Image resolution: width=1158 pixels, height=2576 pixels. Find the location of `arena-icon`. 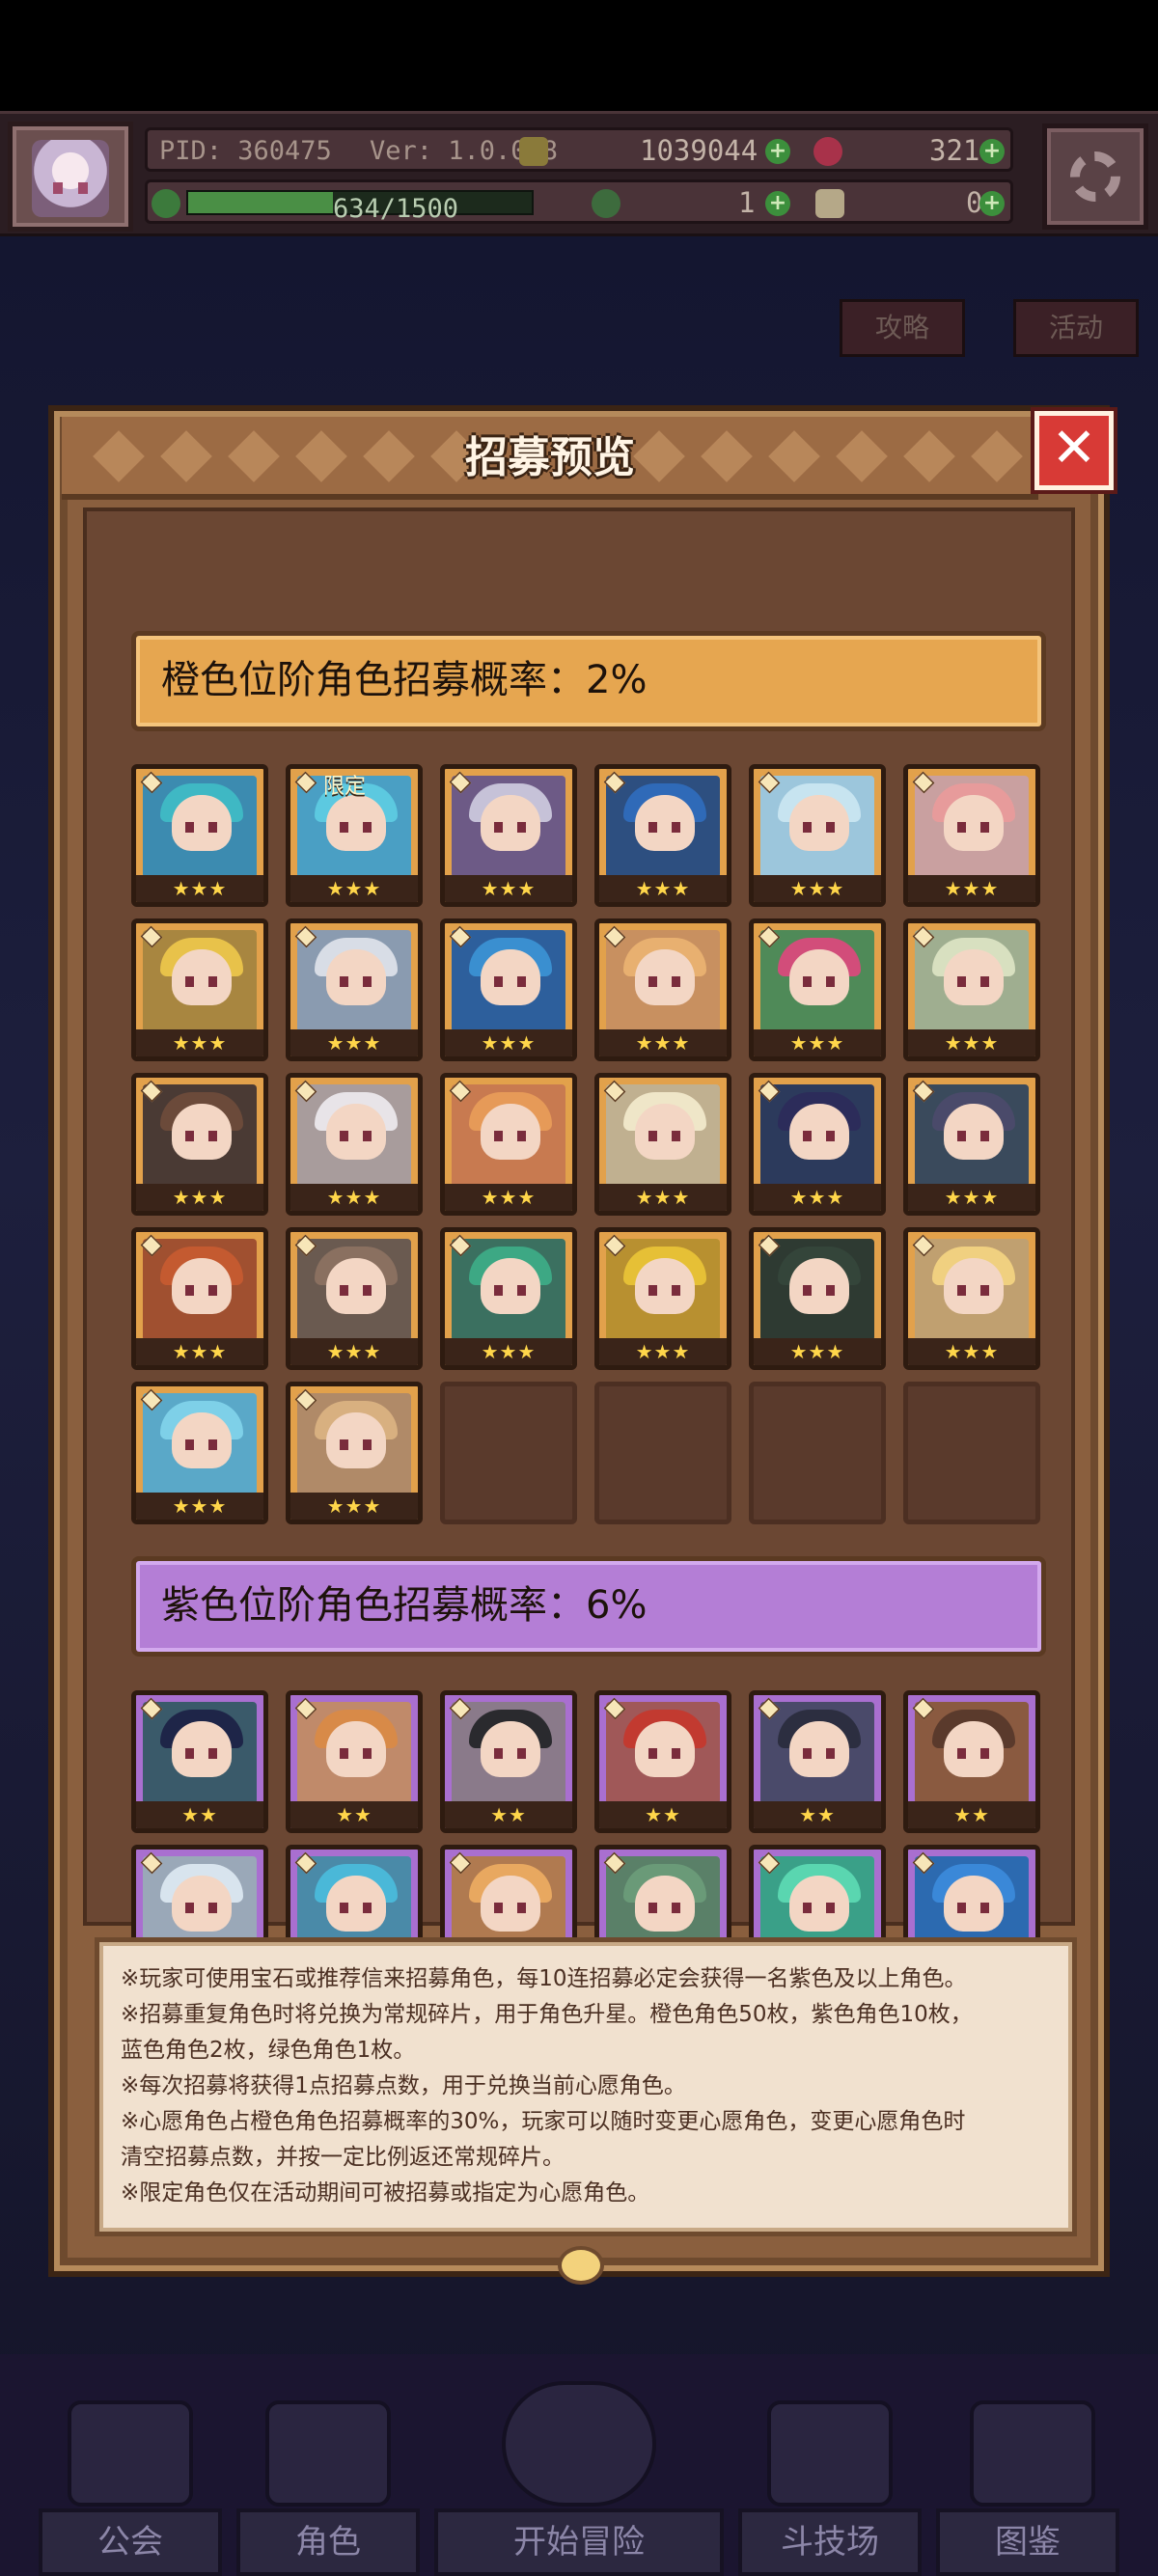

arena-icon is located at coordinates (830, 2453).